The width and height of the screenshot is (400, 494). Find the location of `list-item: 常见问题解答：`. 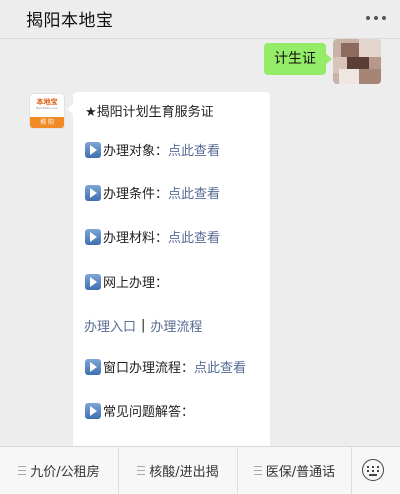

list-item: 常见问题解答： is located at coordinates (139, 410).